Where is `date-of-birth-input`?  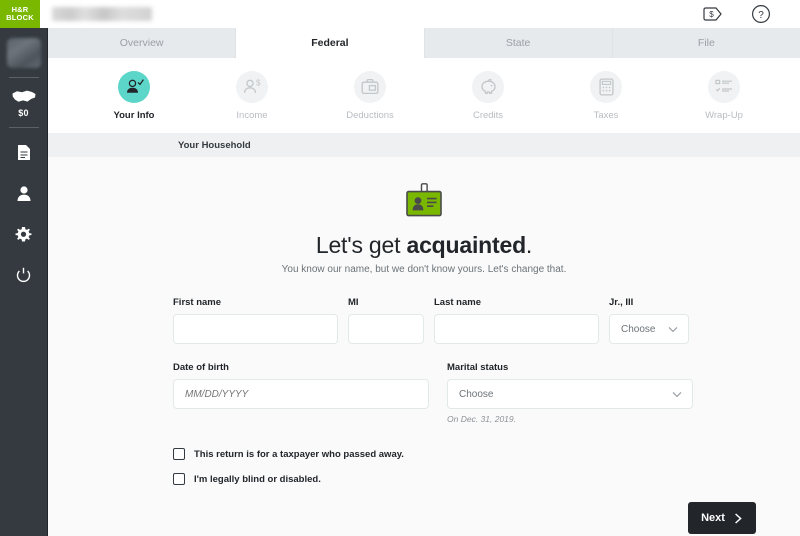 date-of-birth-input is located at coordinates (301, 394).